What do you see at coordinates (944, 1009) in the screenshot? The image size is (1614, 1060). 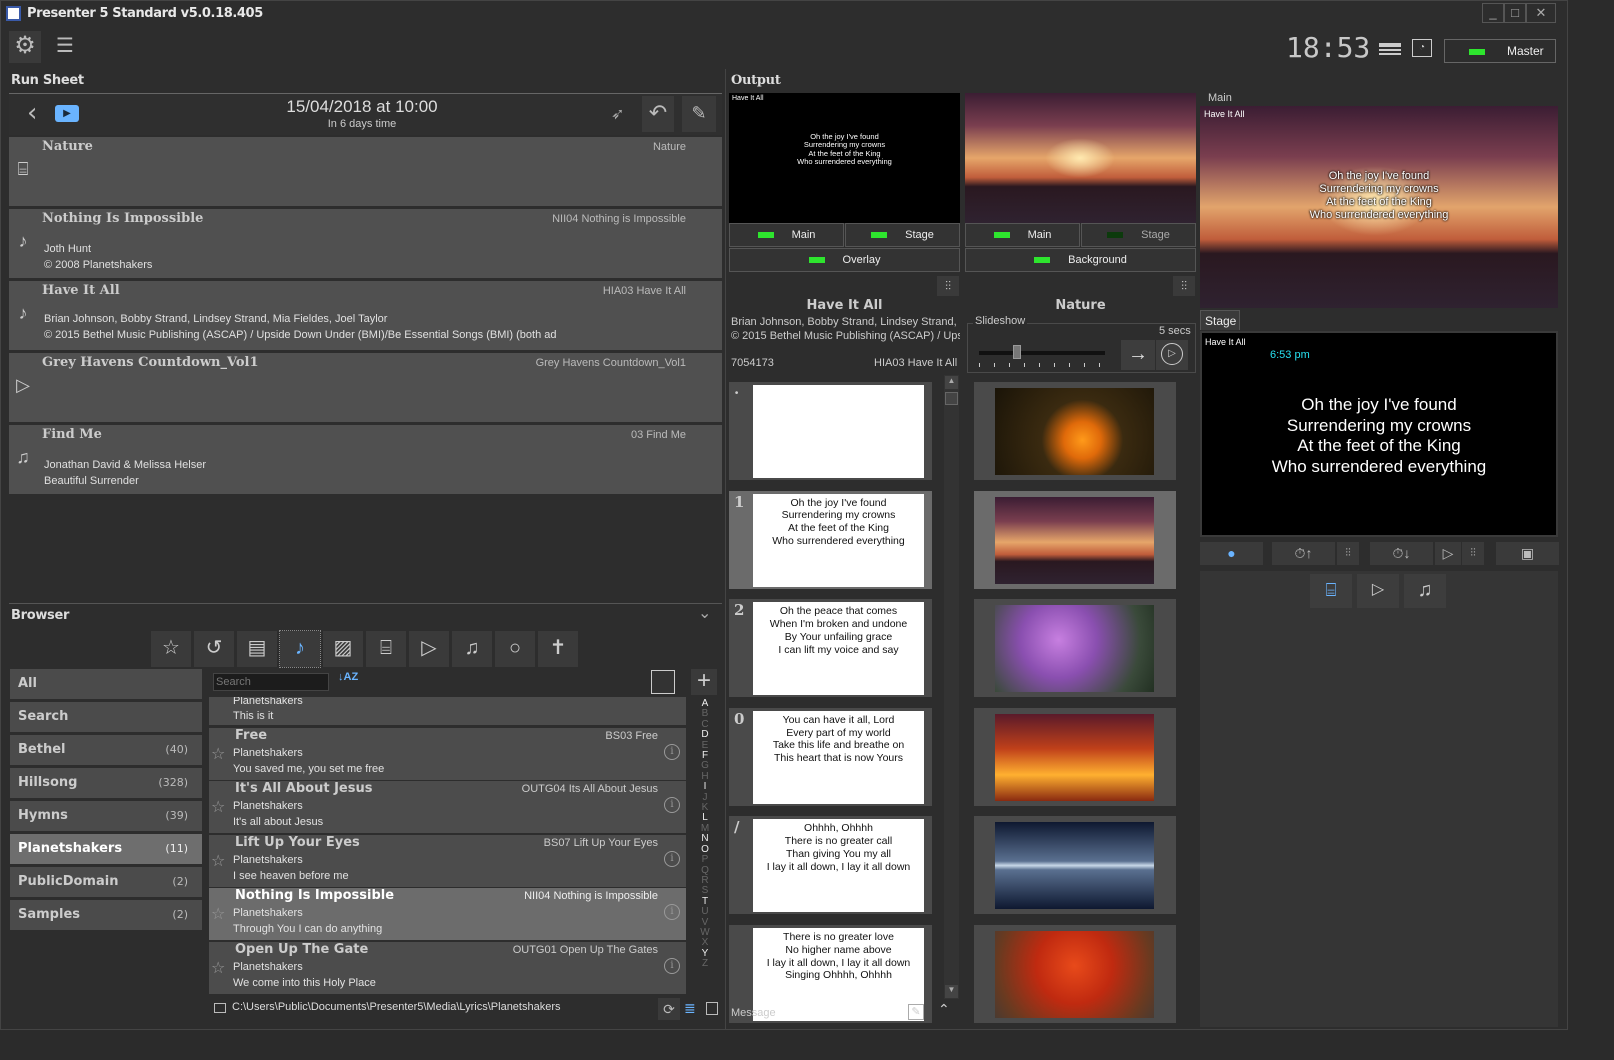 I see `expand-chevron-icon: ⌃` at bounding box center [944, 1009].